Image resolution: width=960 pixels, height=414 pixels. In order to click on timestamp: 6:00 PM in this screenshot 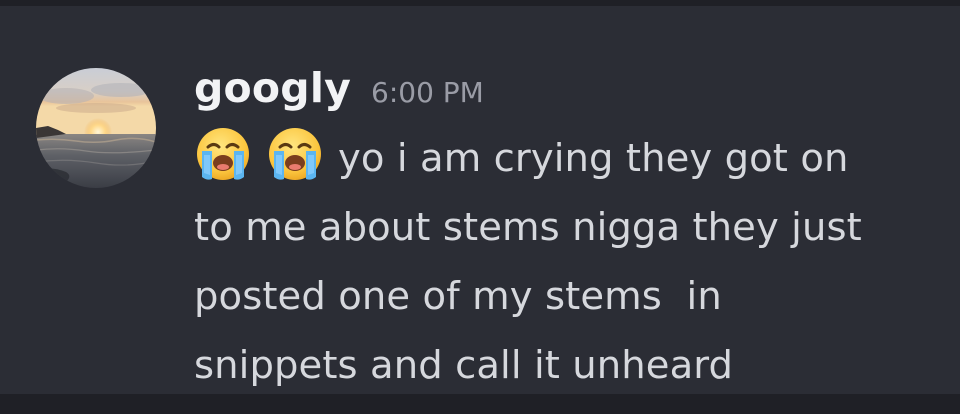, I will do `click(427, 92)`.